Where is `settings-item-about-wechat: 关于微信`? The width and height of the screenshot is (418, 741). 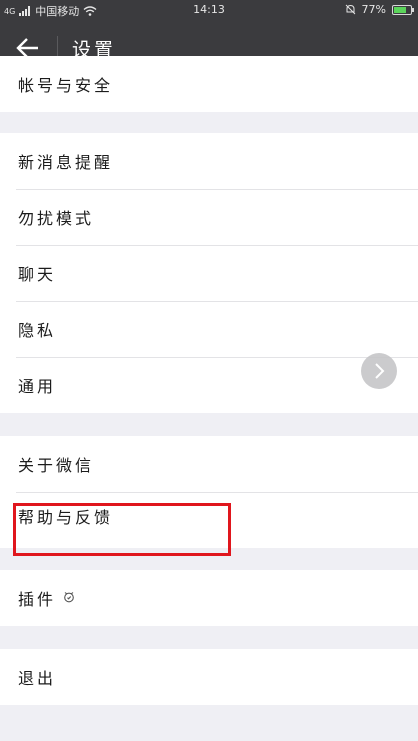
settings-item-about-wechat: 关于微信 is located at coordinates (209, 464).